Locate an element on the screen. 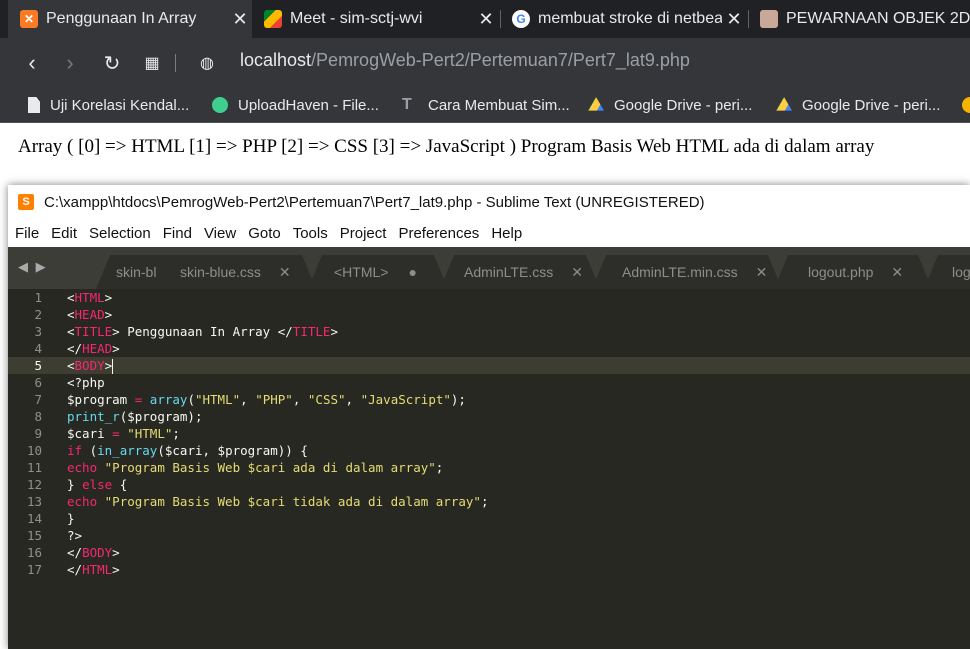 The width and height of the screenshot is (970, 649). forward-button: › is located at coordinates (70, 63).